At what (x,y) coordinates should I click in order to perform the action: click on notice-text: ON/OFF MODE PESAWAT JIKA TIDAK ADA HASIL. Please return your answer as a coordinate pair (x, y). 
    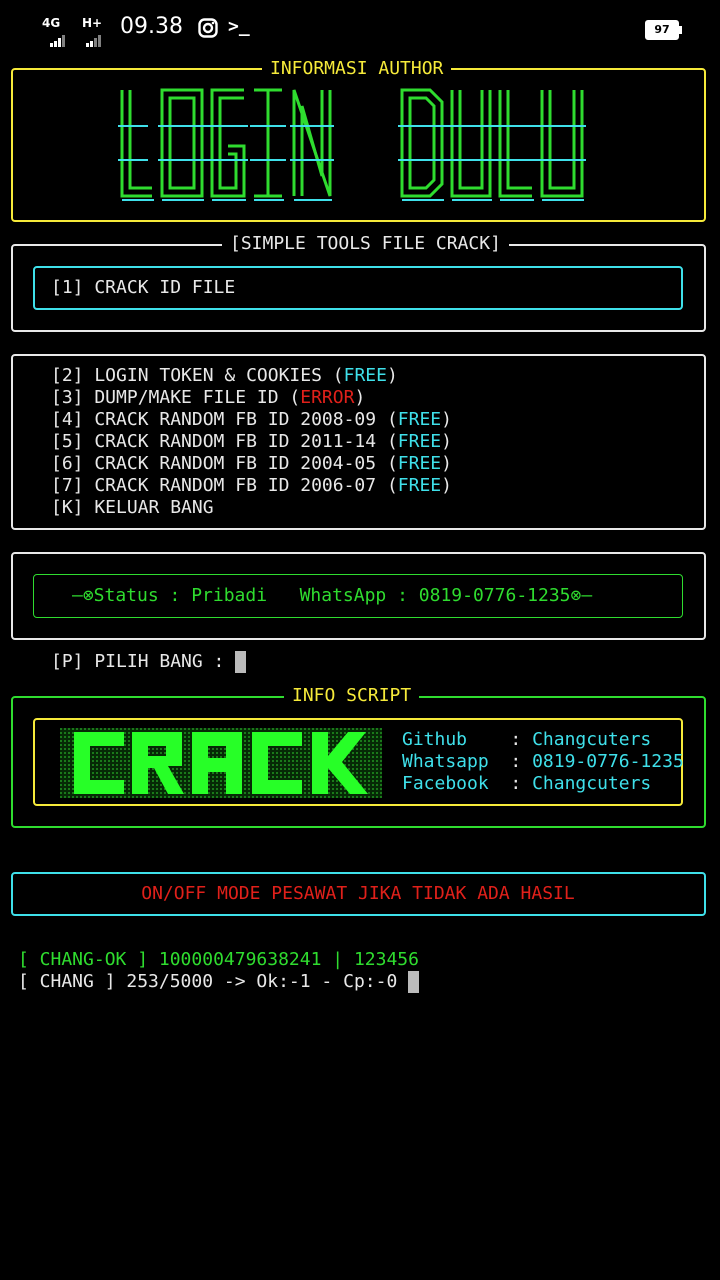
    Looking at the image, I should click on (358, 893).